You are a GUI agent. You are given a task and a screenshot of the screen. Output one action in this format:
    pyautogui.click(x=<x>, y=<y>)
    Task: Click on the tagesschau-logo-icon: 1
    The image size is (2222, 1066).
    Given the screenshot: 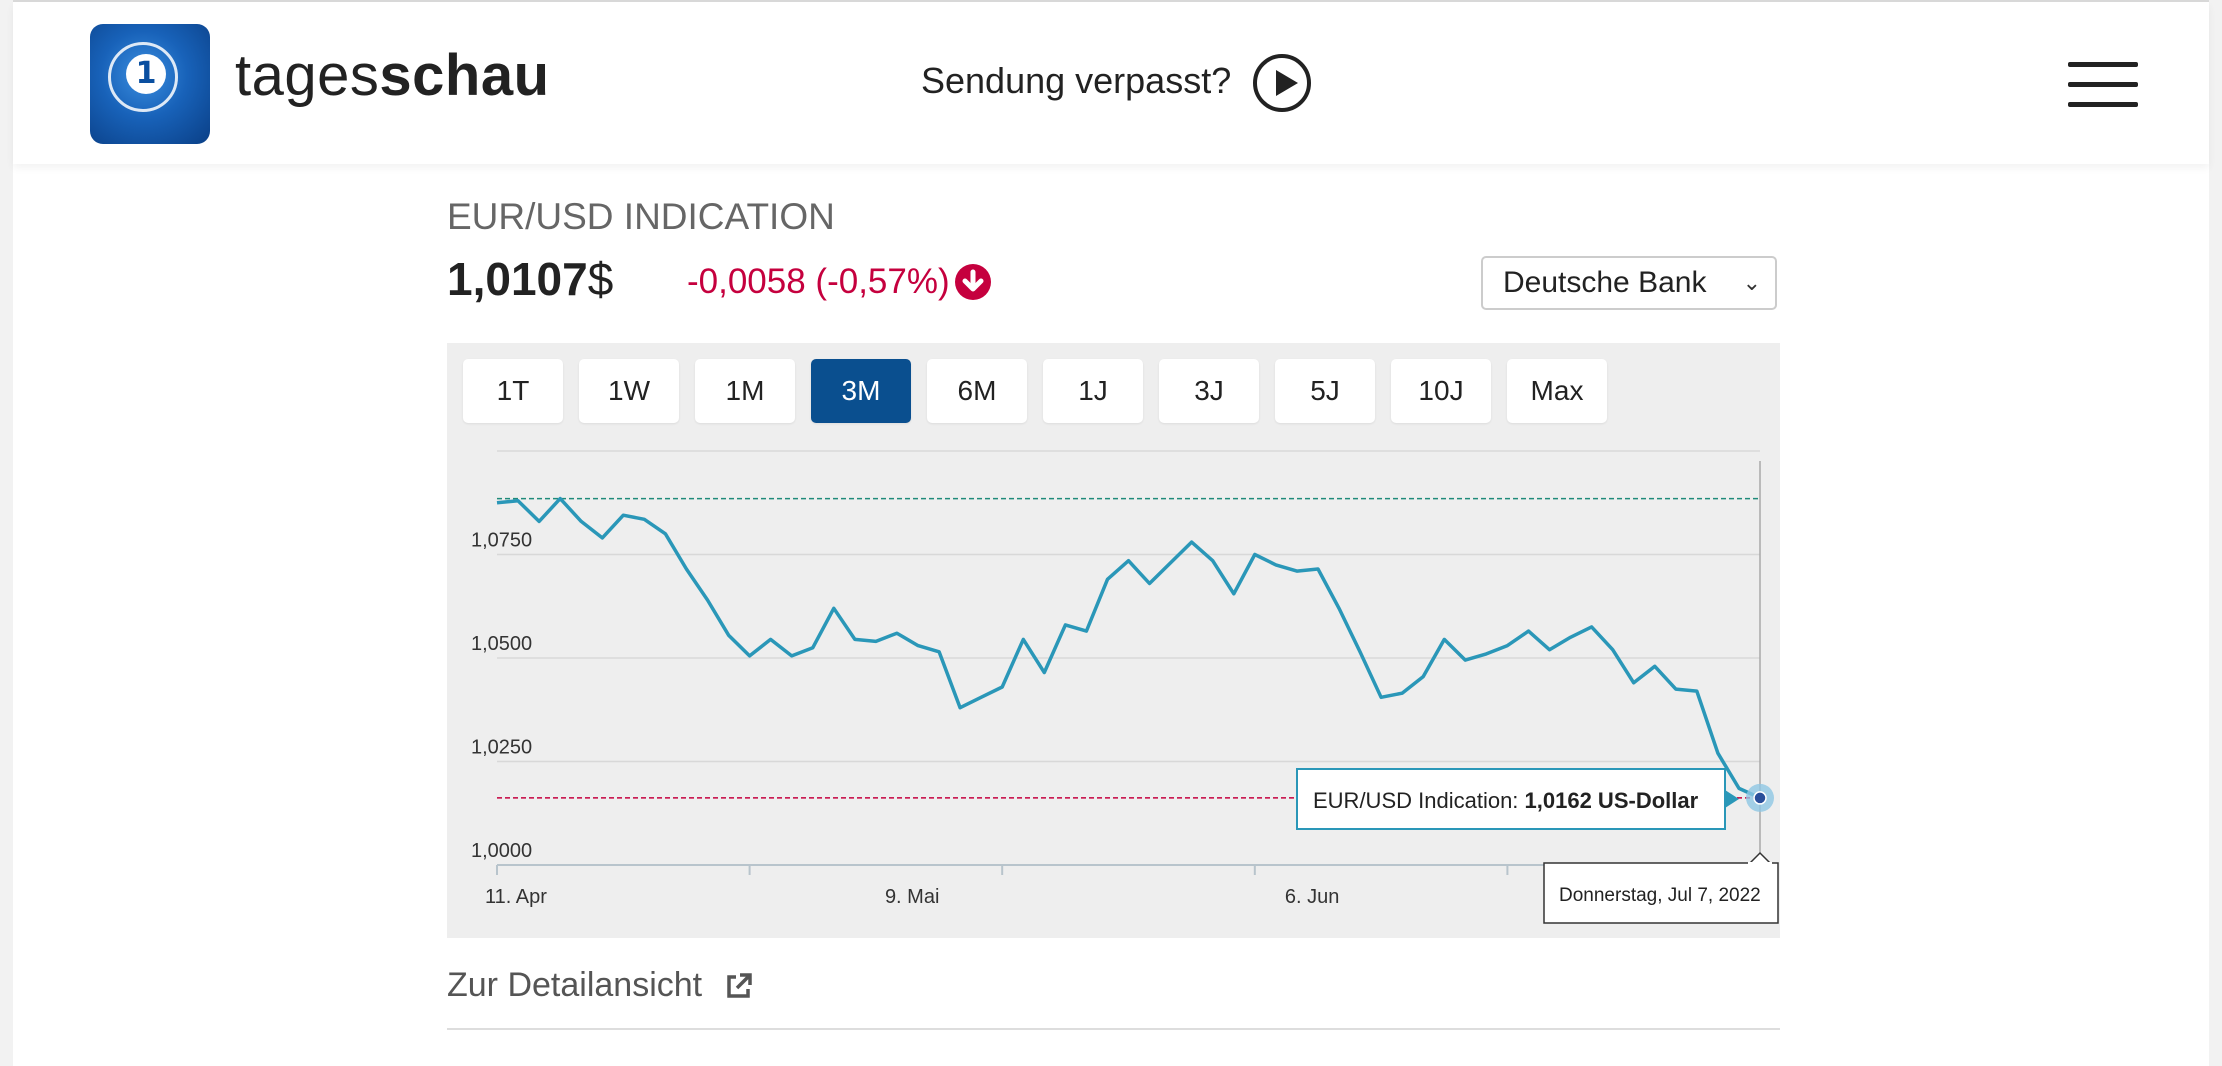 What is the action you would take?
    pyautogui.click(x=150, y=84)
    